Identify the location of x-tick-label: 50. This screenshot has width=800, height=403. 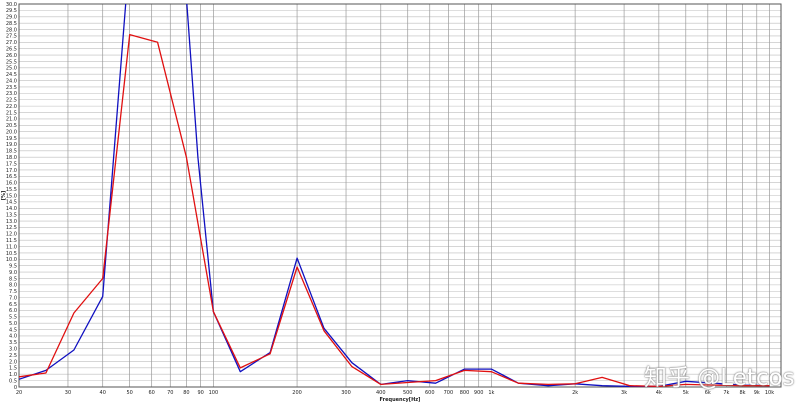
(129, 393).